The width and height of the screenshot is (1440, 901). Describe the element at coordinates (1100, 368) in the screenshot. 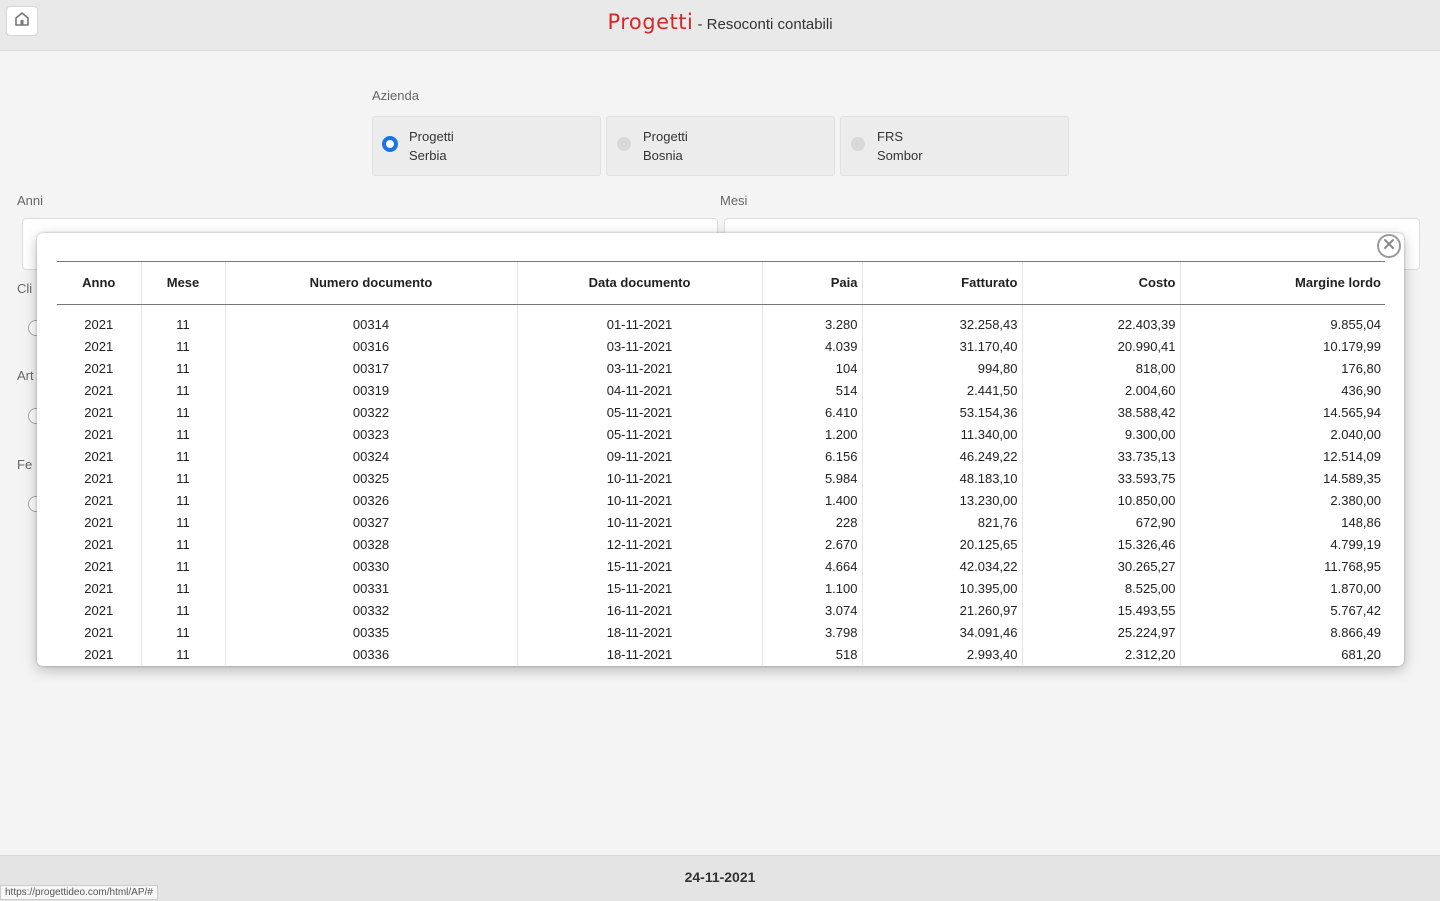

I see `cell-costo: 818,00` at that location.